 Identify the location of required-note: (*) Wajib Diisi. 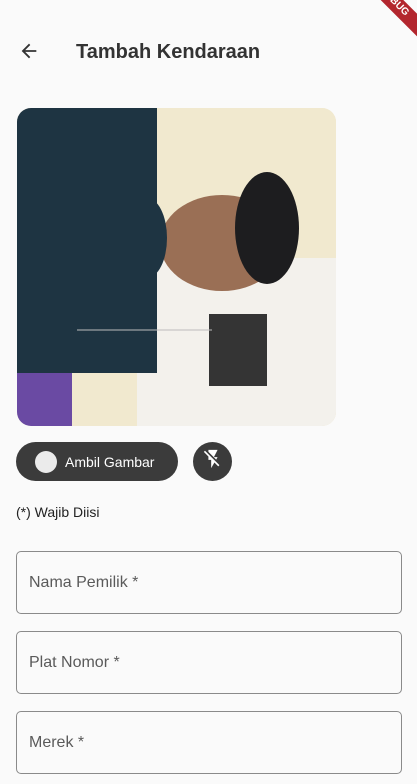
(58, 512).